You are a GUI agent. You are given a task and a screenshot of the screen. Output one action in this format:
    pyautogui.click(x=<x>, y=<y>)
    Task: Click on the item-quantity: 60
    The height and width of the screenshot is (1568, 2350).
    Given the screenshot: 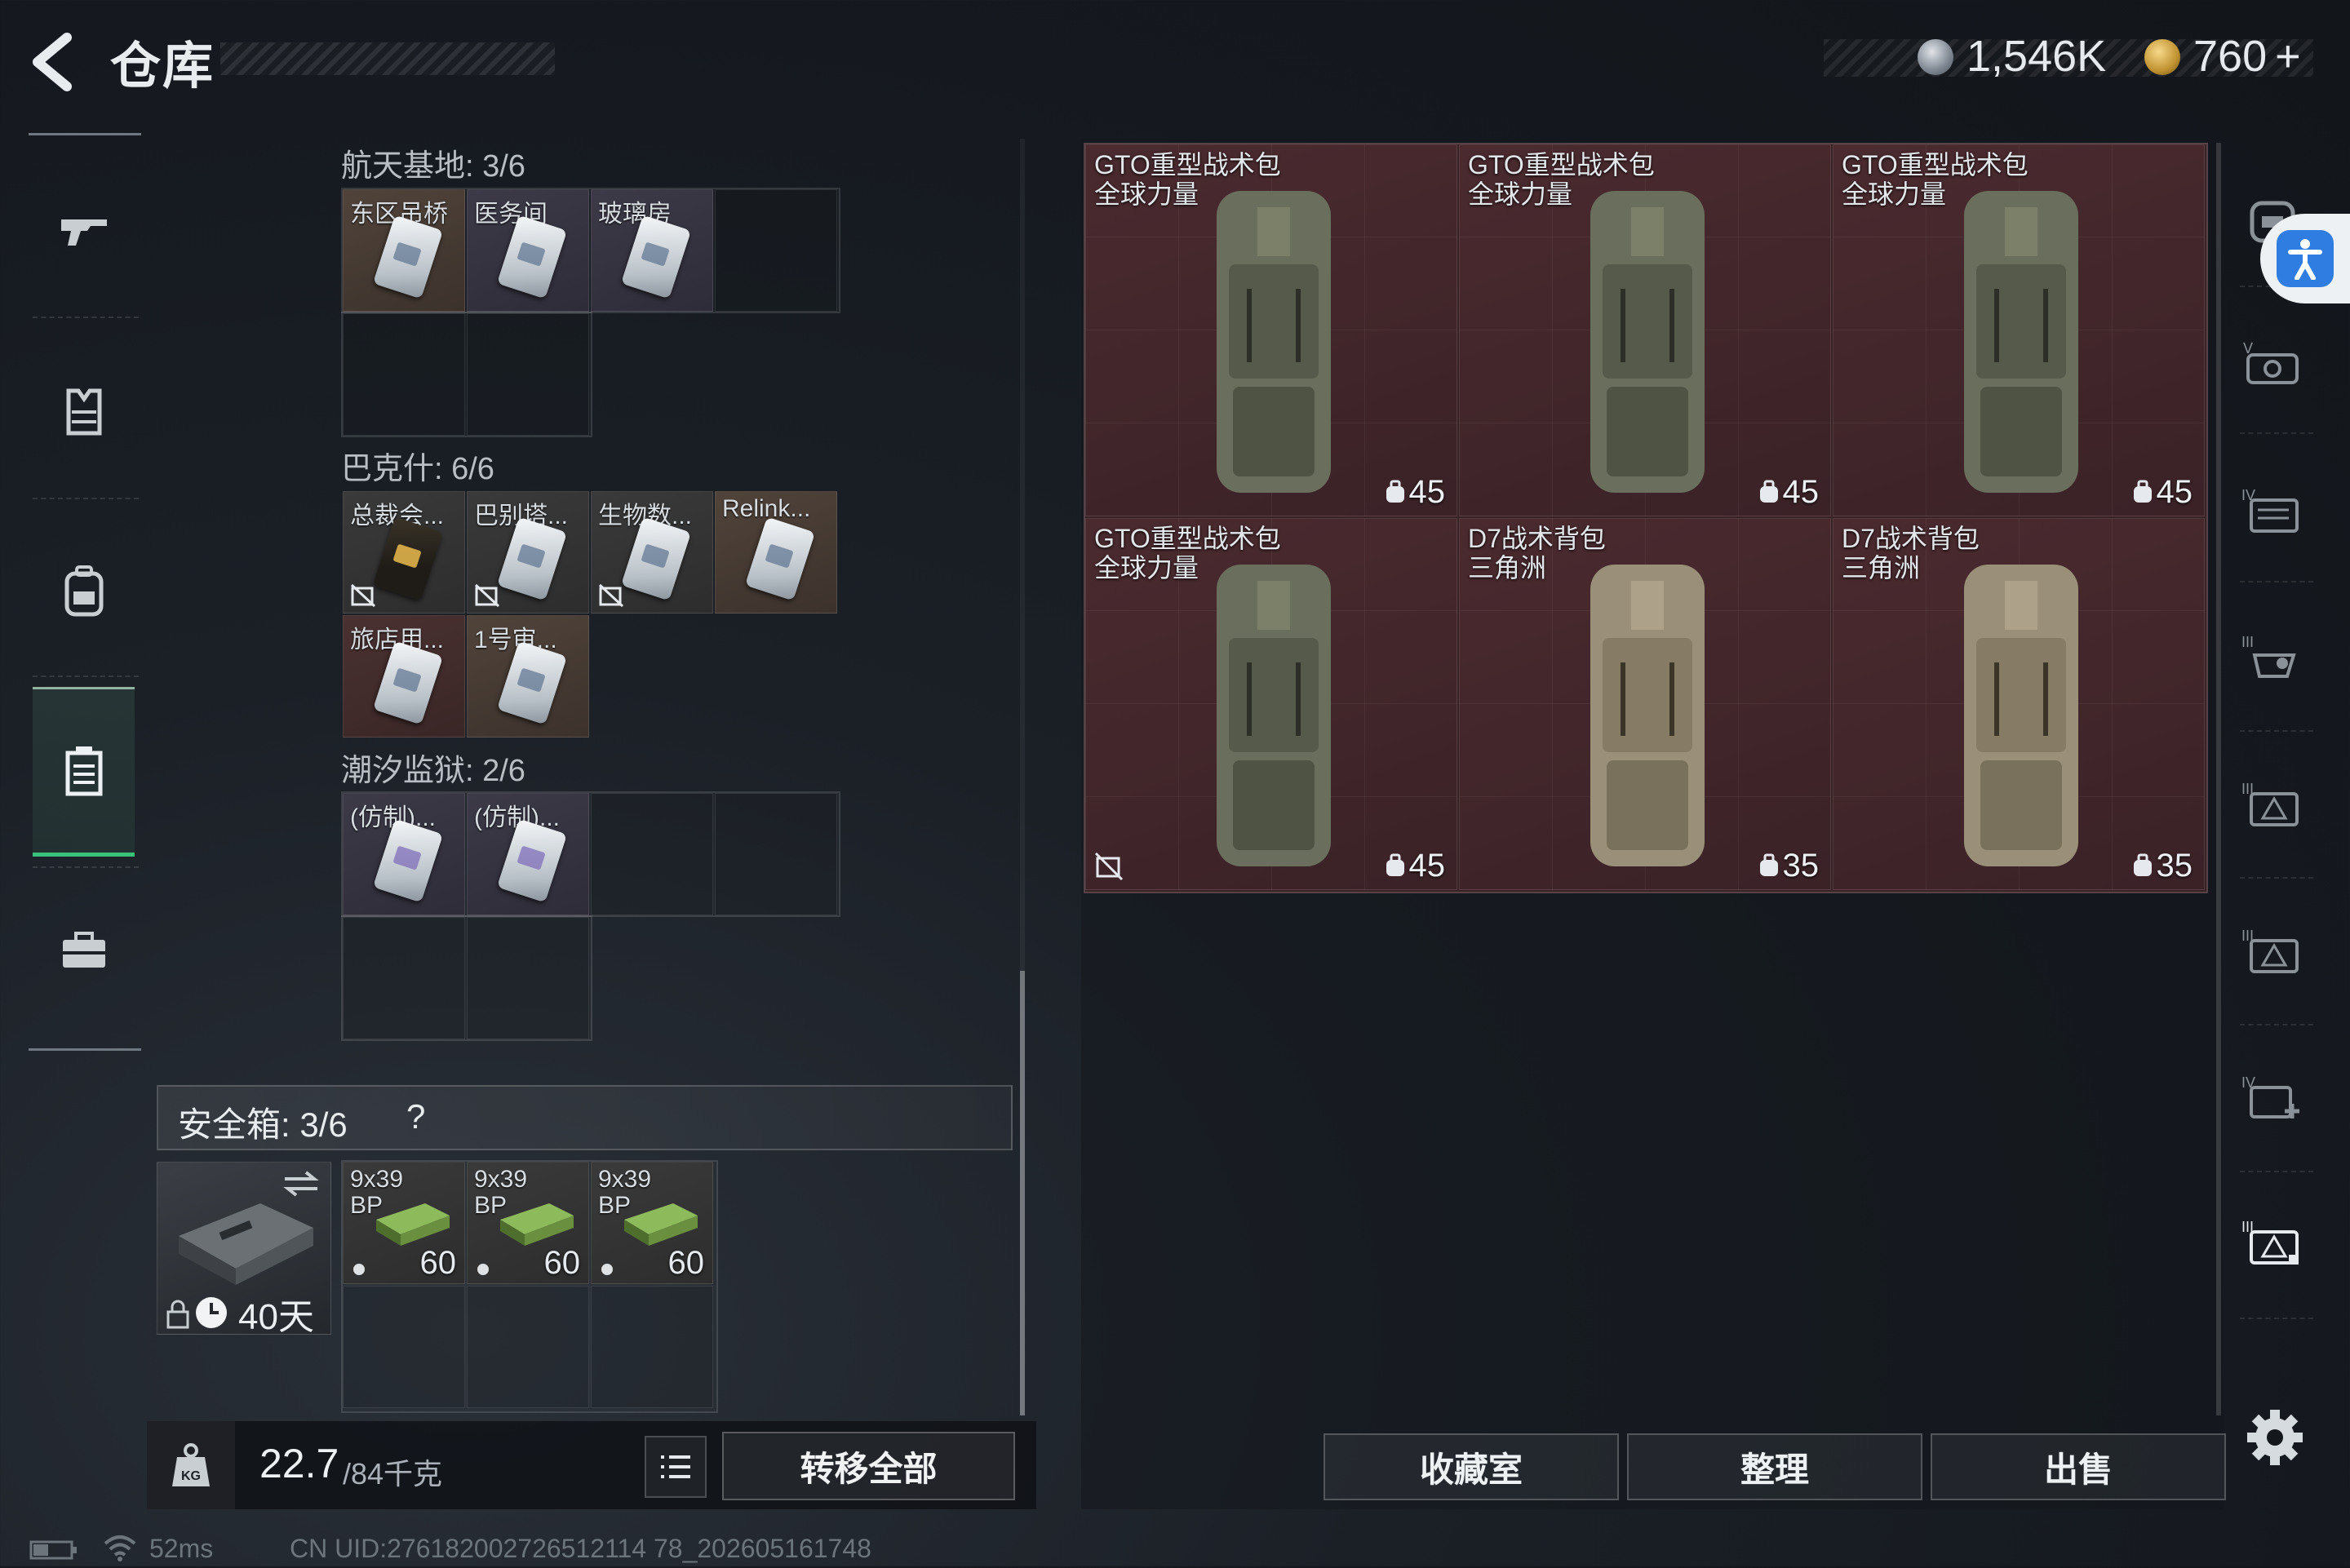 What is the action you would take?
    pyautogui.click(x=562, y=1263)
    